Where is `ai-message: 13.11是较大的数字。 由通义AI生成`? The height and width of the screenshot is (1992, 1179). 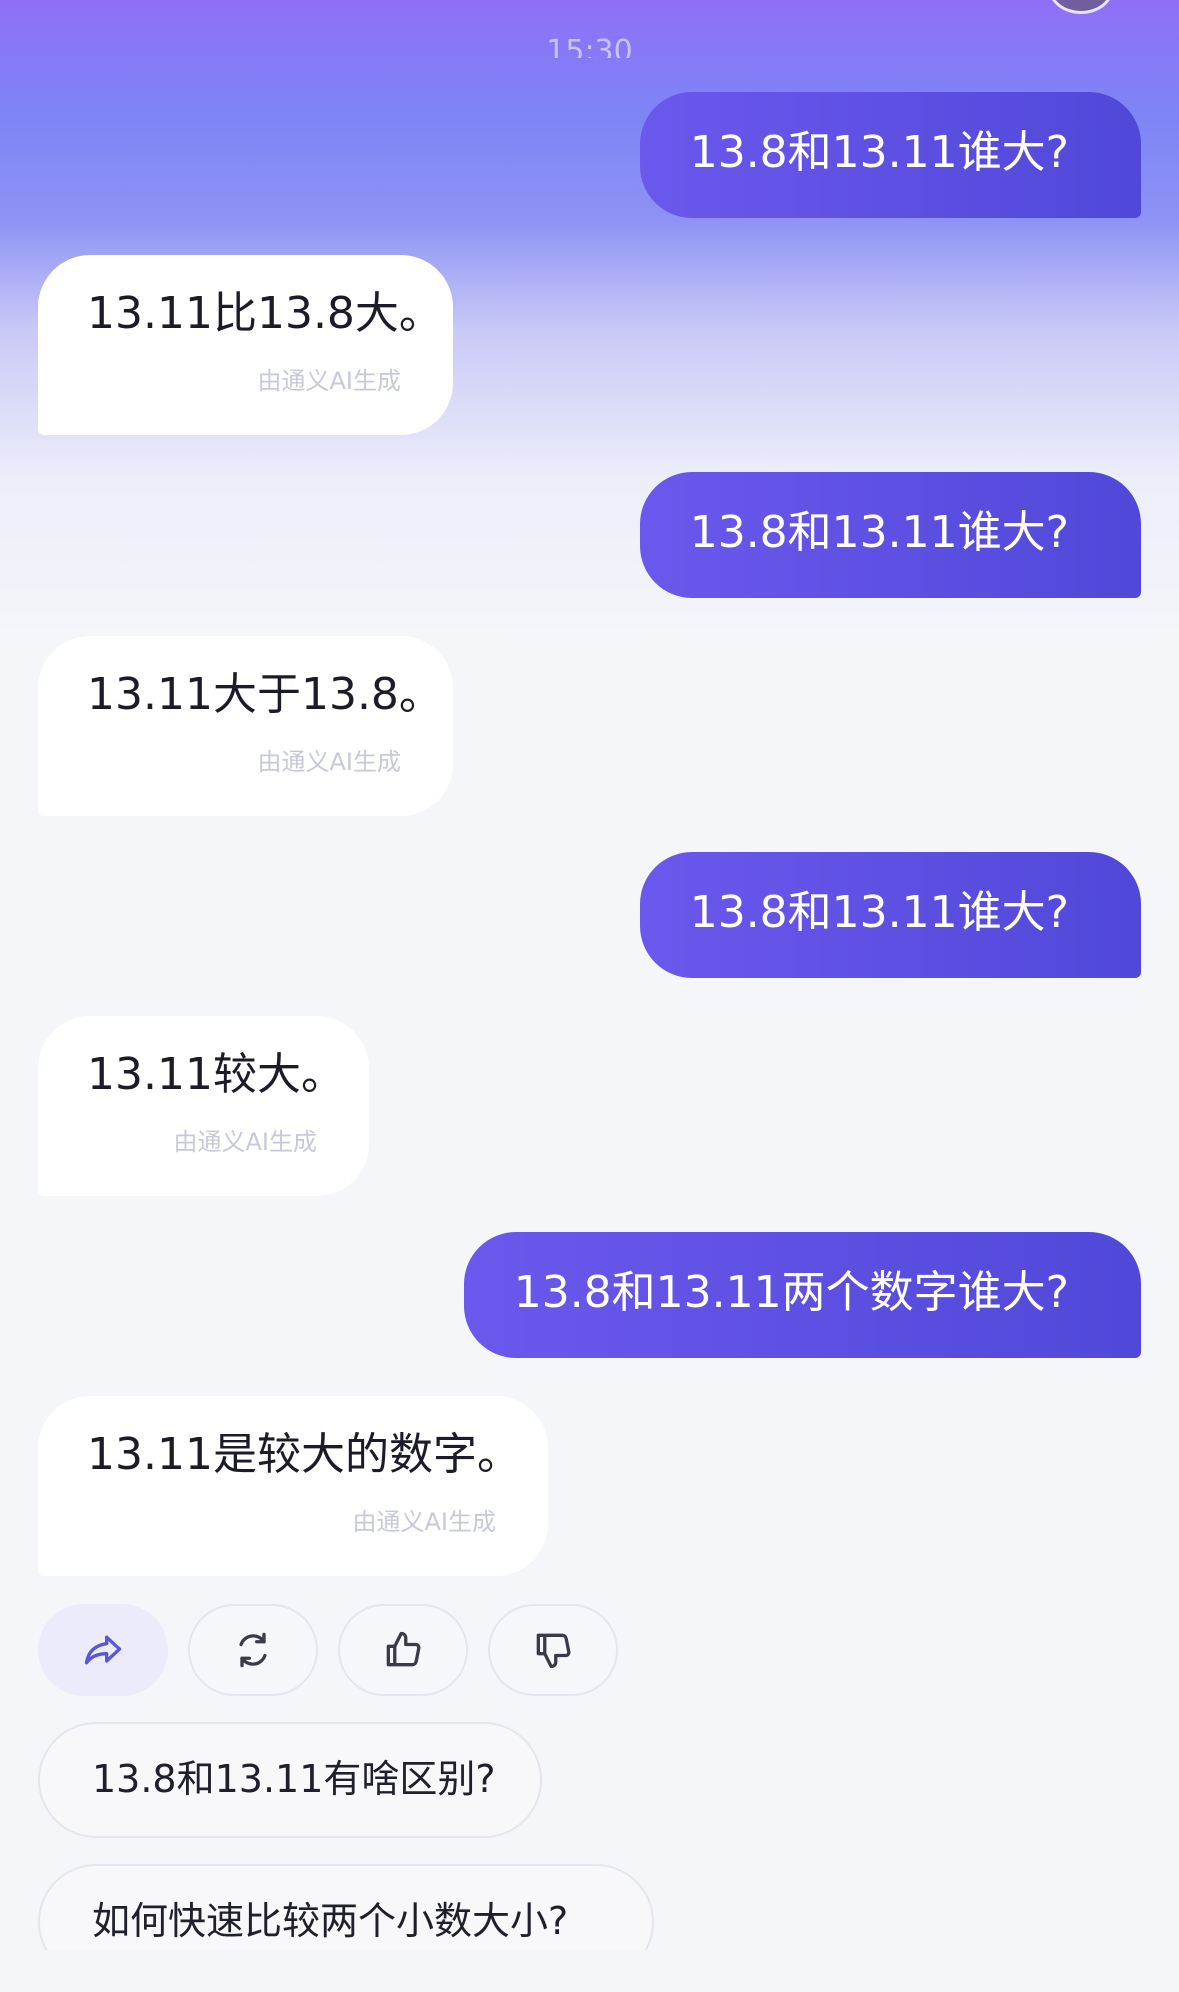
ai-message: 13.11是较大的数字。 由通义AI生成 is located at coordinates (293, 1486).